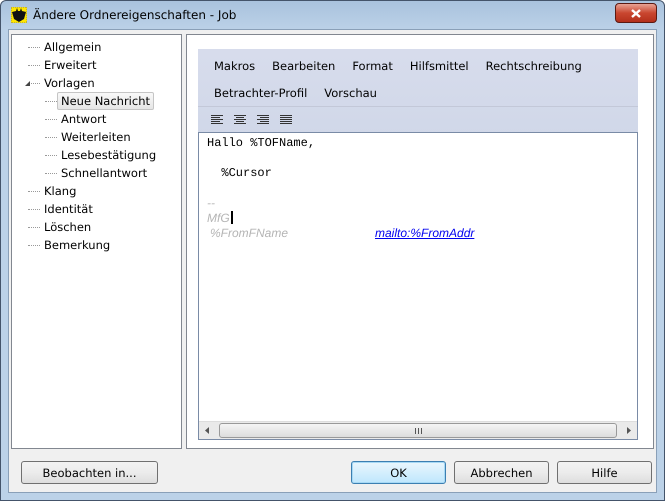 The height and width of the screenshot is (501, 665). I want to click on tree-item: Vorlagen, so click(69, 83).